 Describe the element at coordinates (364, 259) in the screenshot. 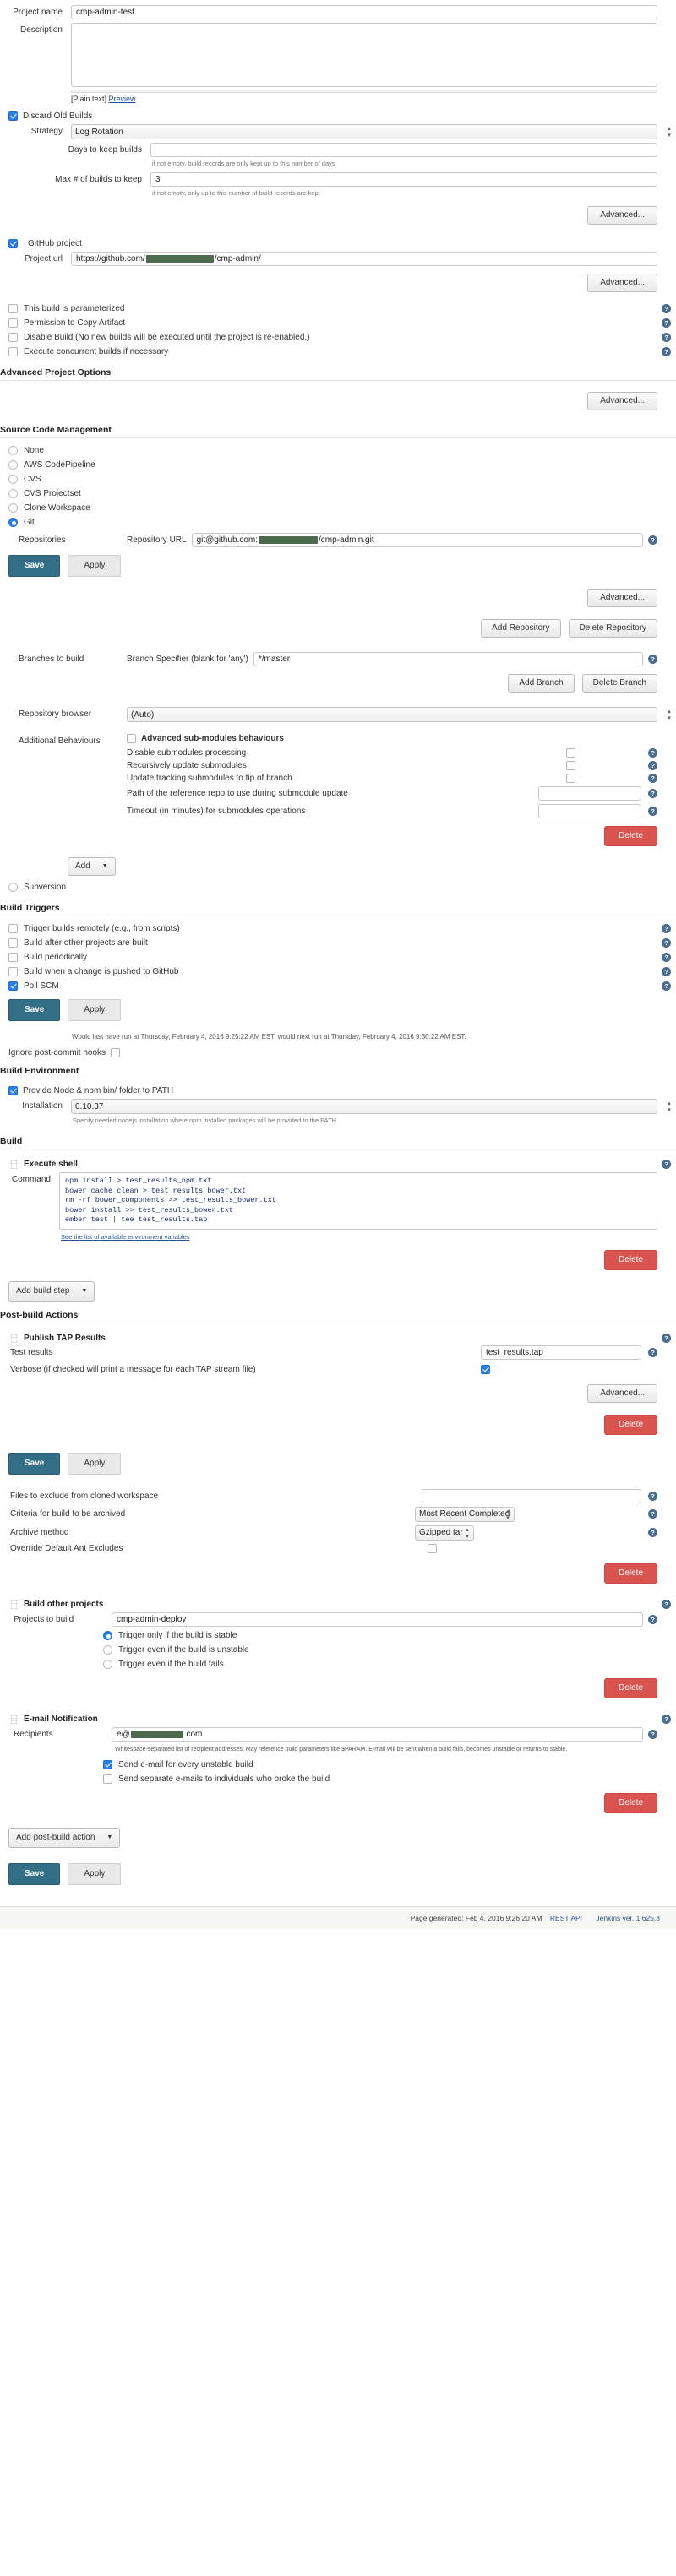

I see `project-url-input: https://github.com/ /cmp-admin/` at that location.